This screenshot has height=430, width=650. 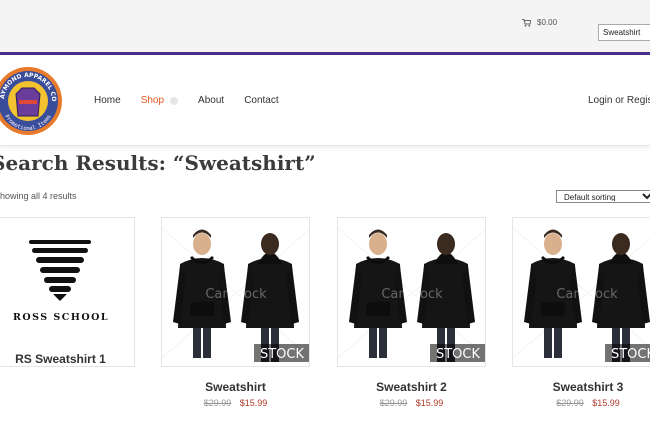 I want to click on nav-home: Home, so click(x=107, y=100).